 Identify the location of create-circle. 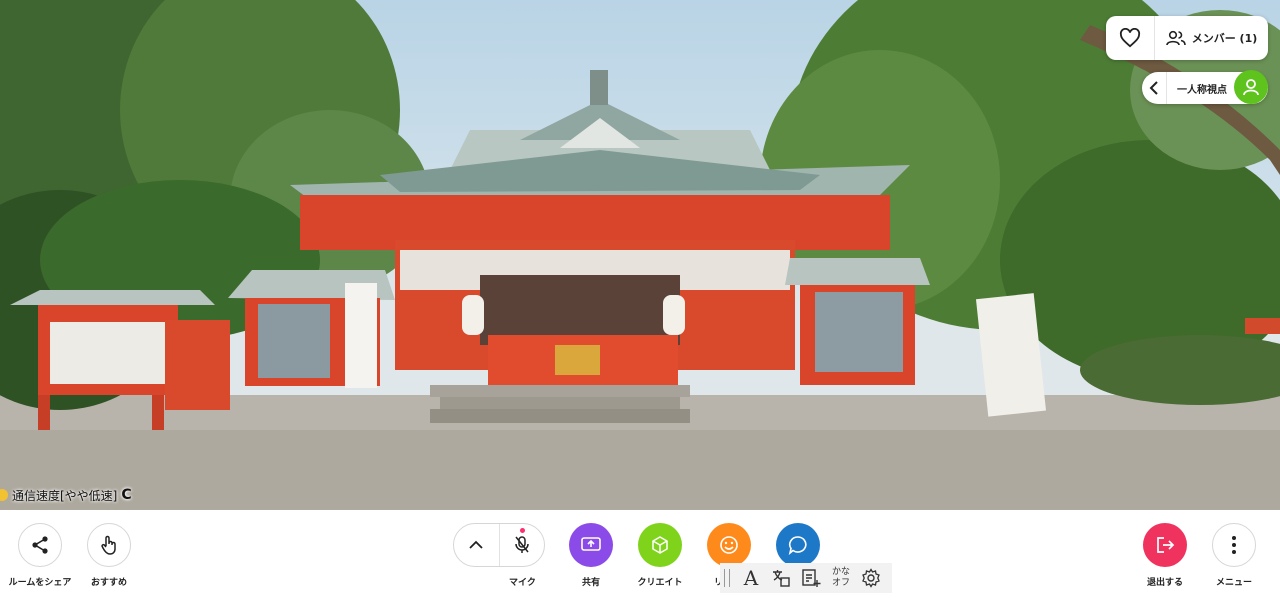
(660, 545).